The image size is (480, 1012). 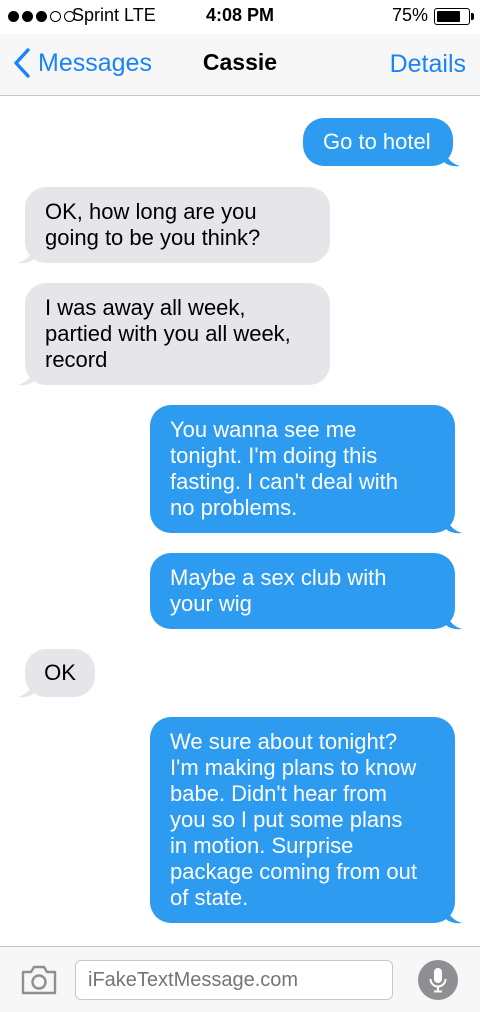 I want to click on battery-percentage: 75%, so click(x=409, y=15).